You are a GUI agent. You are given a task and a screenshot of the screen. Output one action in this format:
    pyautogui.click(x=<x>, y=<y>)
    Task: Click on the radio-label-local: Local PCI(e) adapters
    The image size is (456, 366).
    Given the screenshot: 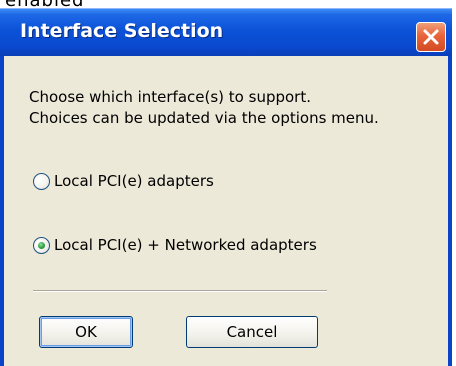 What is the action you would take?
    pyautogui.click(x=134, y=181)
    